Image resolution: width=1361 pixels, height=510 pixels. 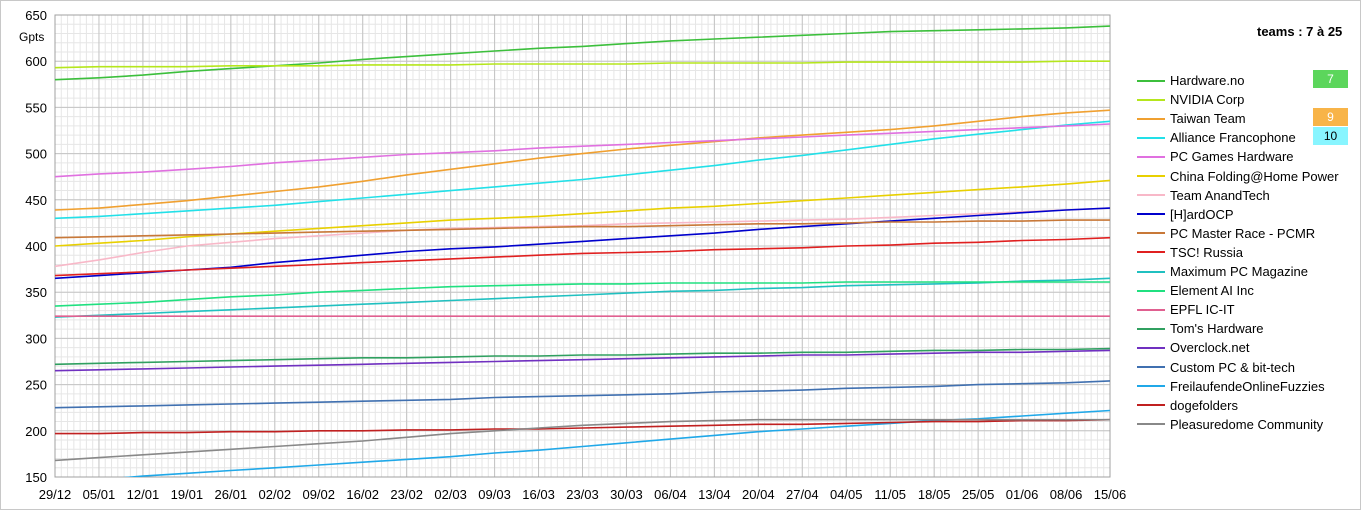 I want to click on x-tick-label: 02/02, so click(x=275, y=494).